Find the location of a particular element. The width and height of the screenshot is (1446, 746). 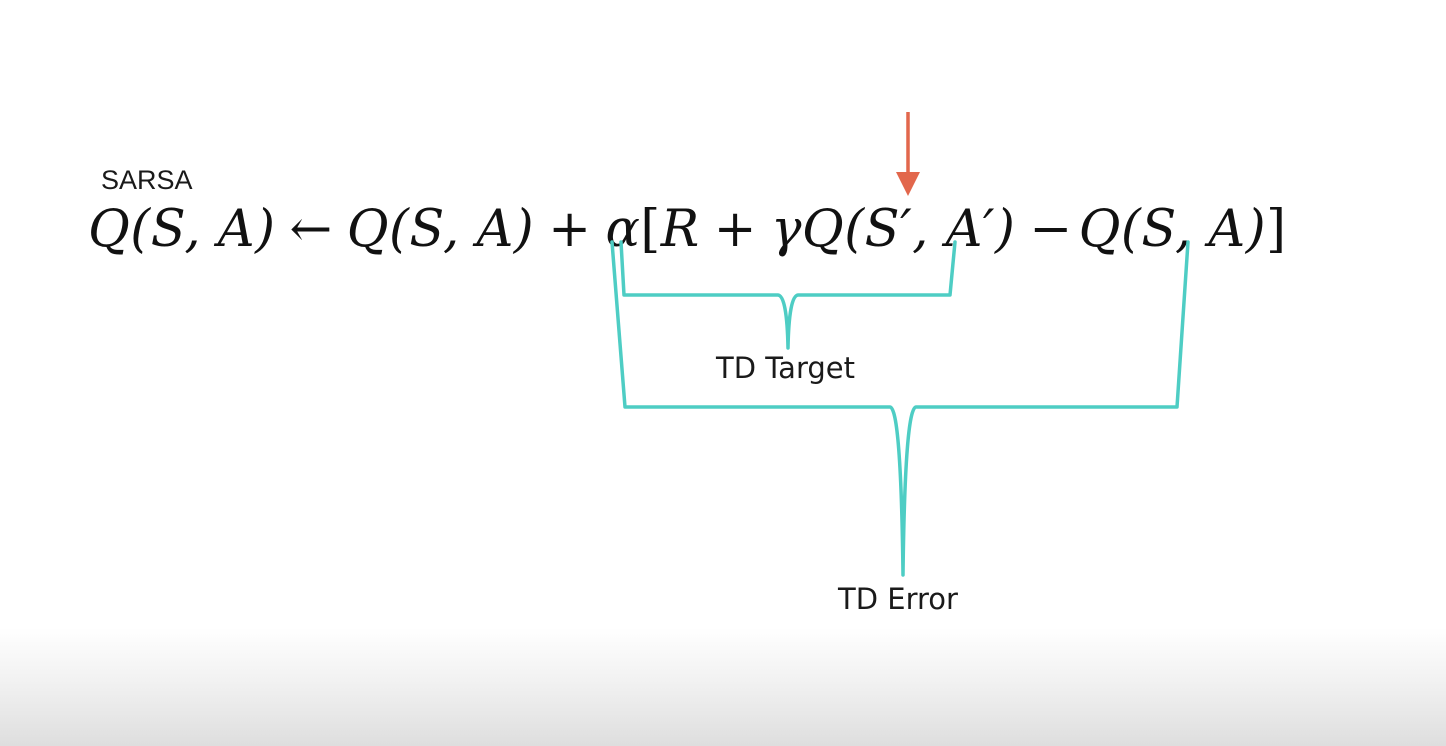

td-error-label: TD Error is located at coordinates (898, 599).